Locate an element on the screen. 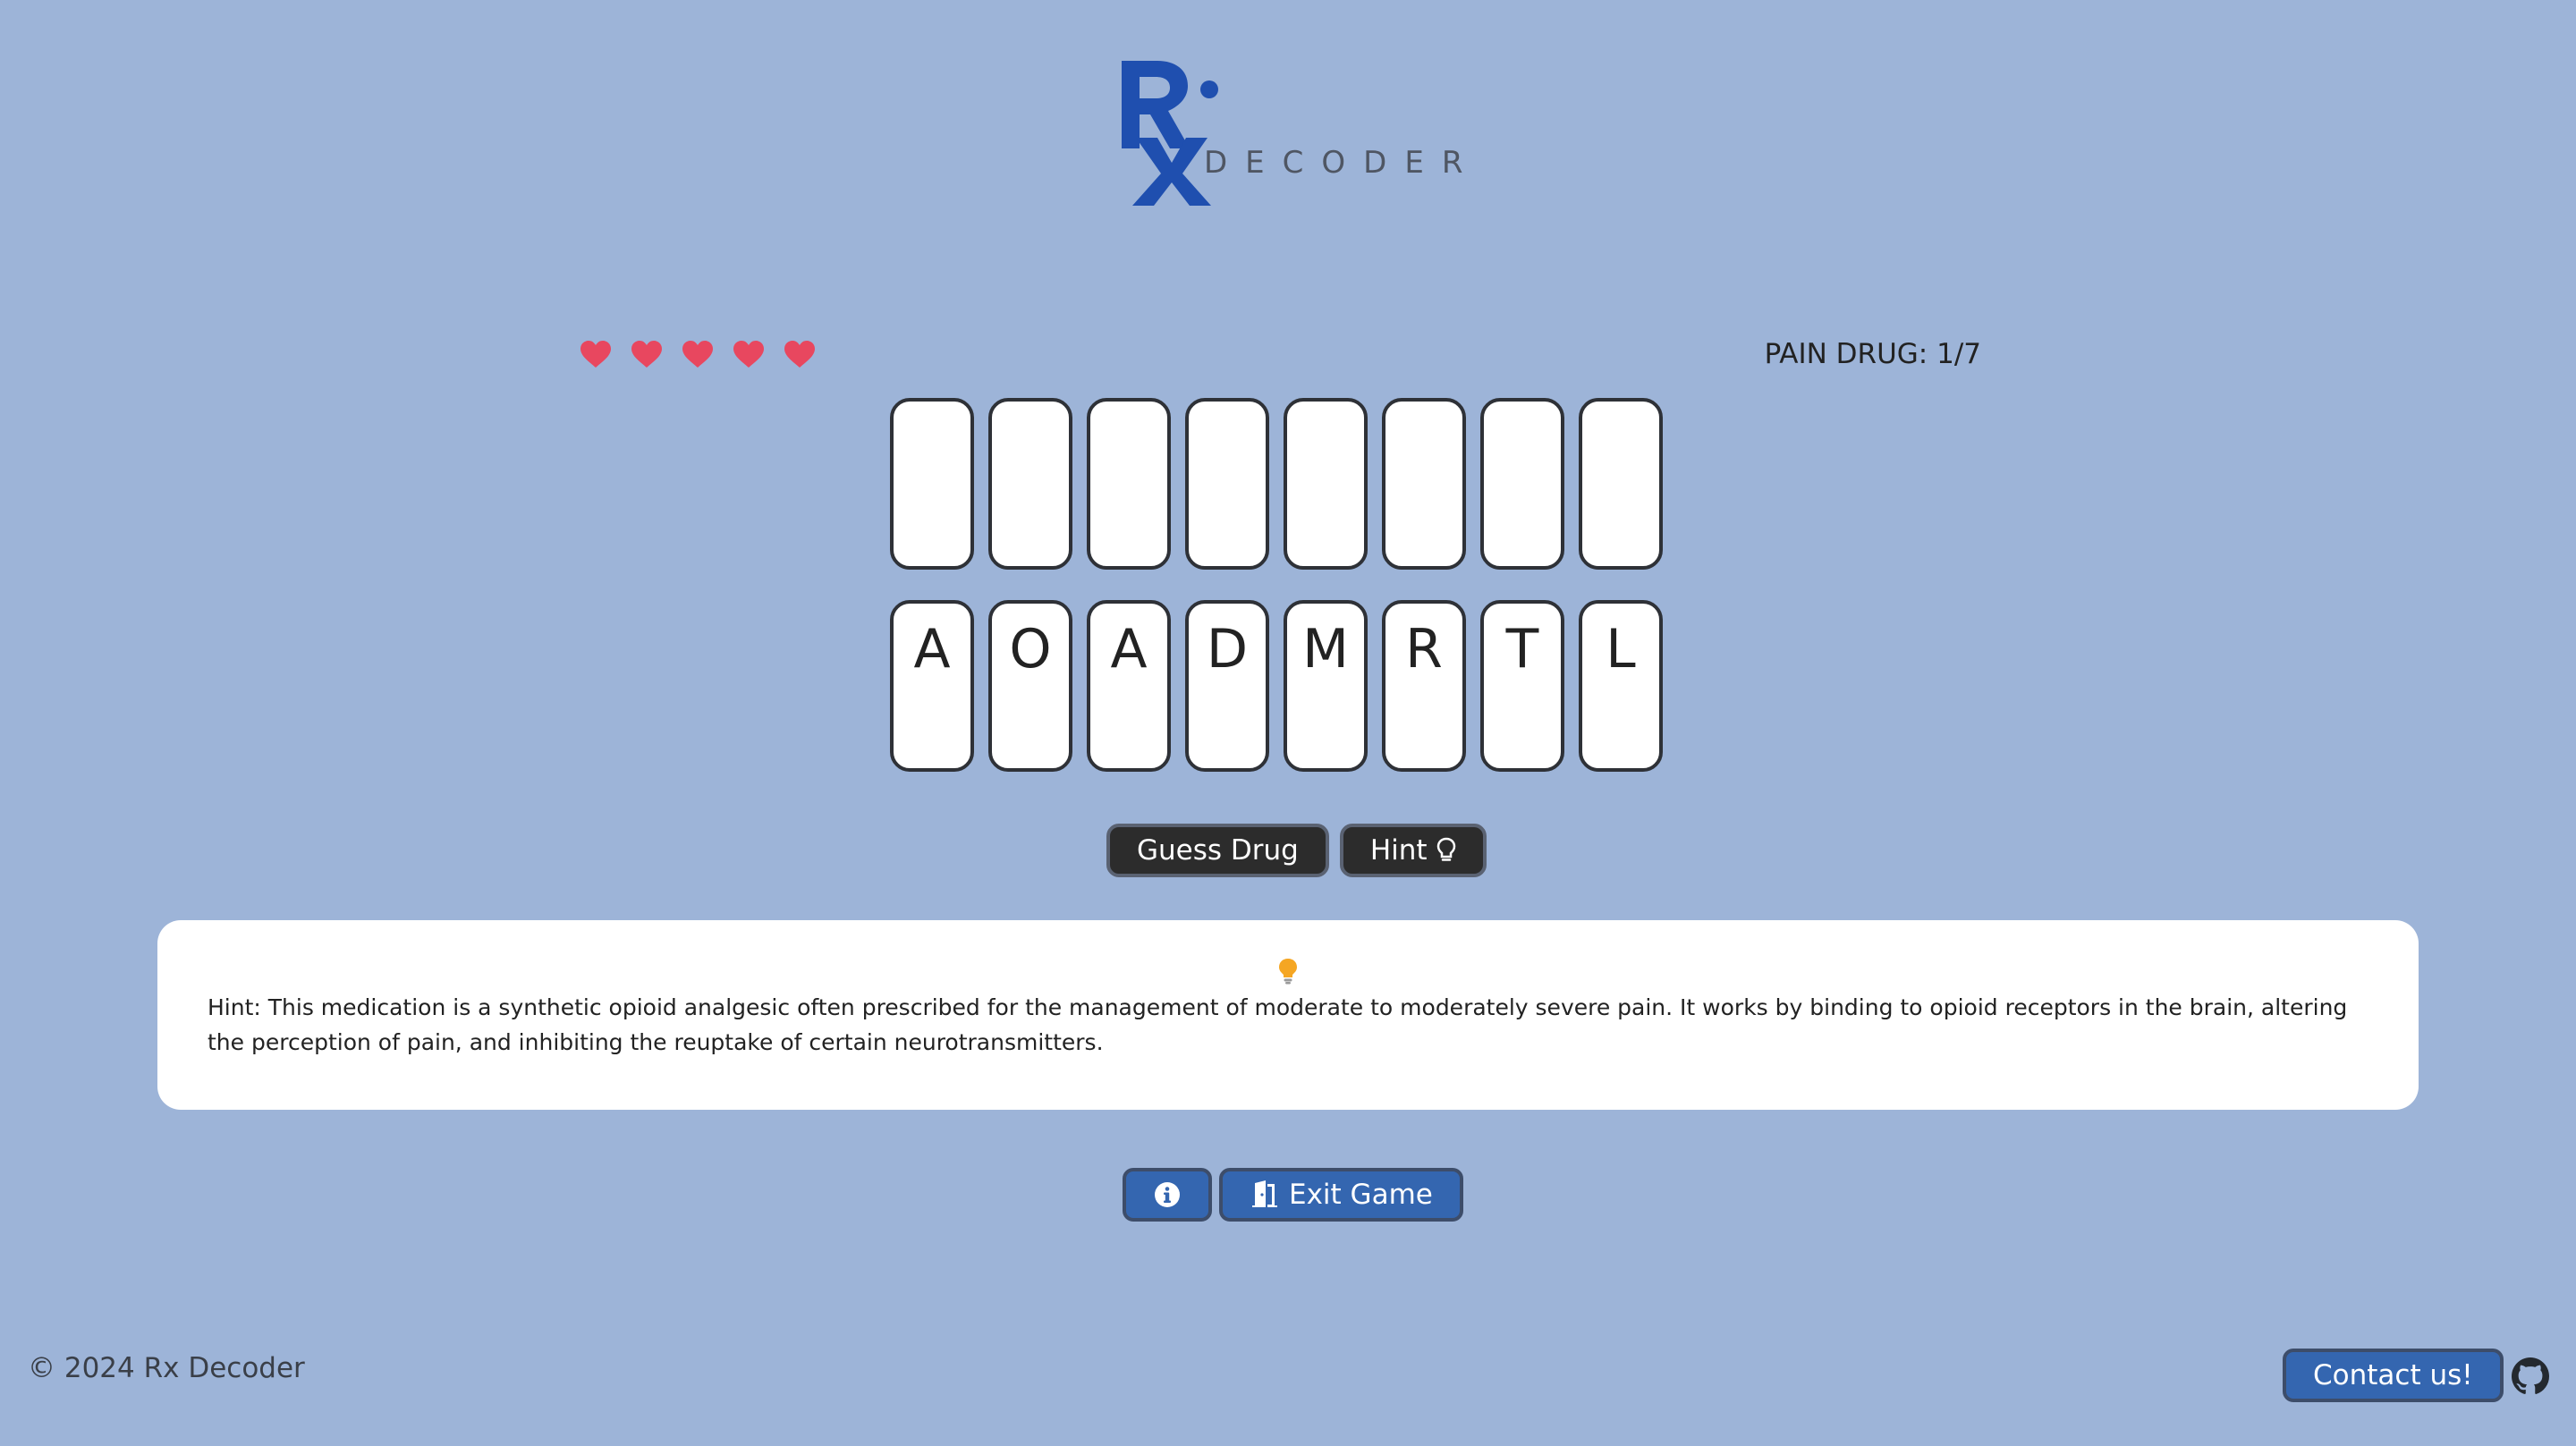 This screenshot has width=2576, height=1446. hint-button: Hint is located at coordinates (1413, 850).